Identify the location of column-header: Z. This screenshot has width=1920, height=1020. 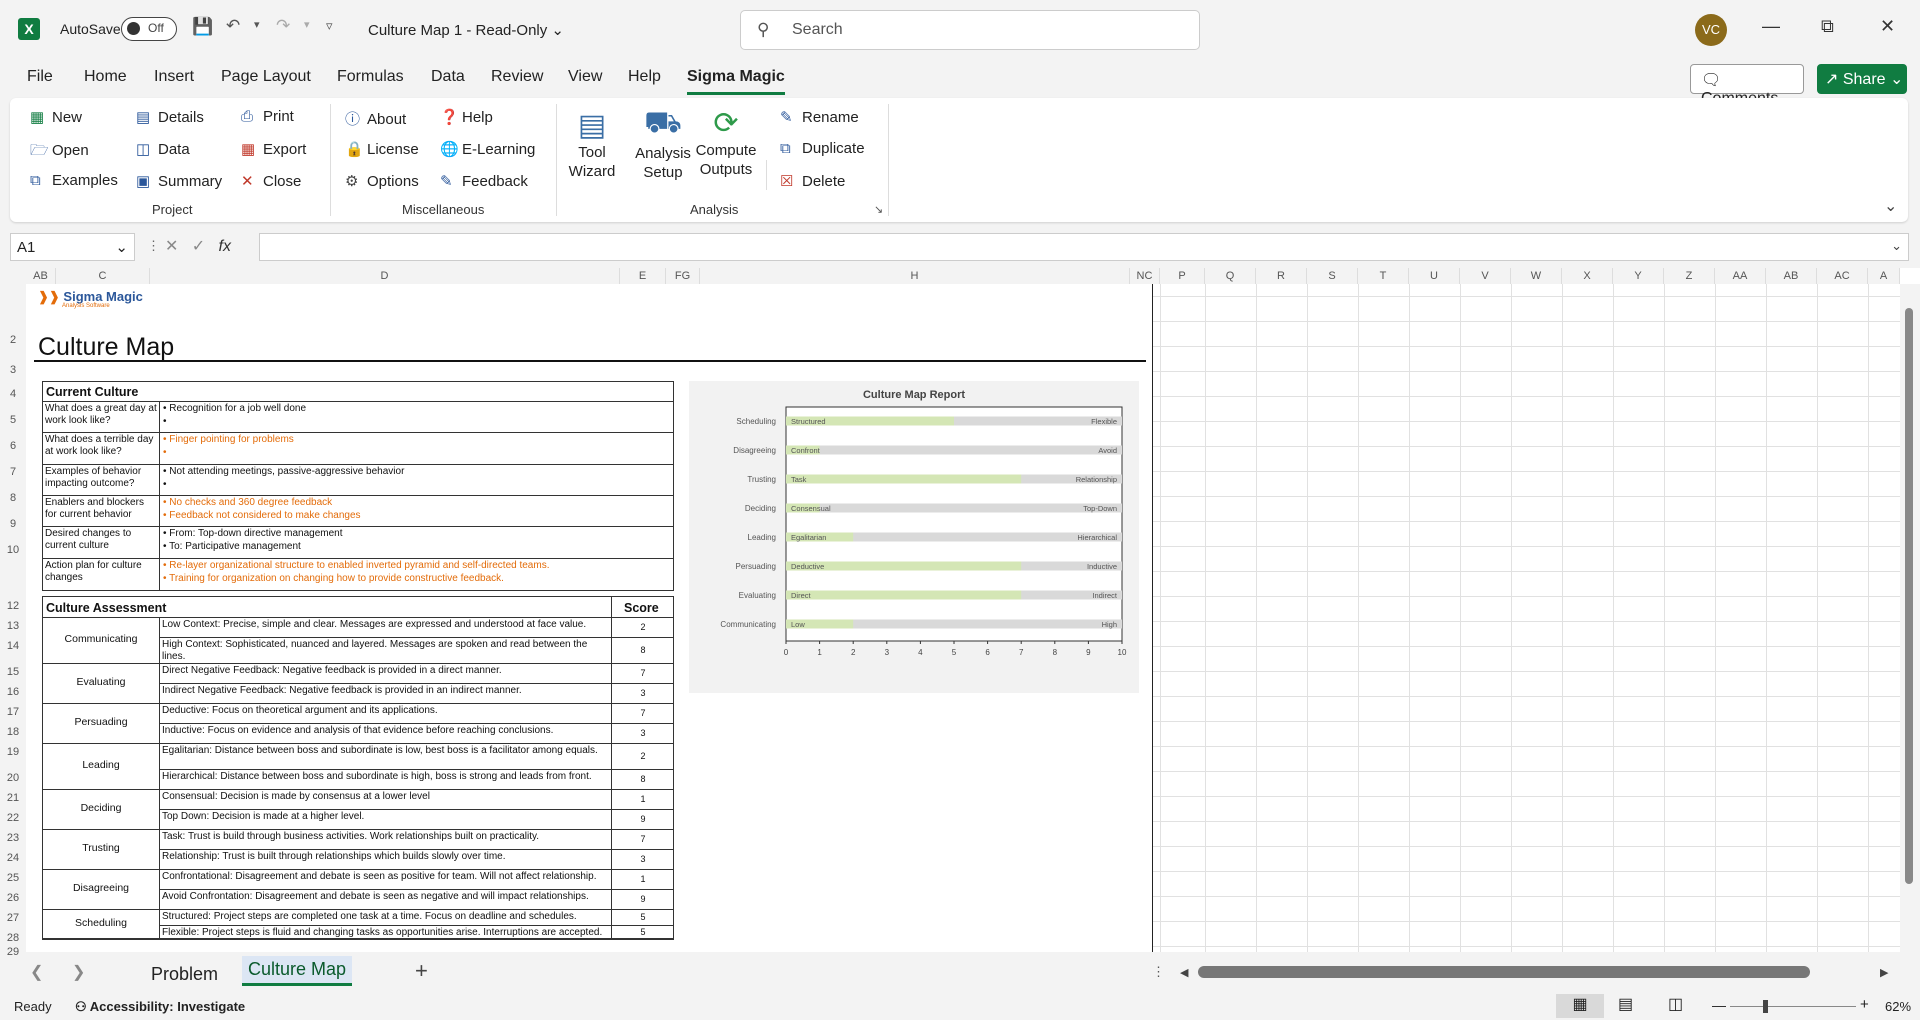
(1689, 276).